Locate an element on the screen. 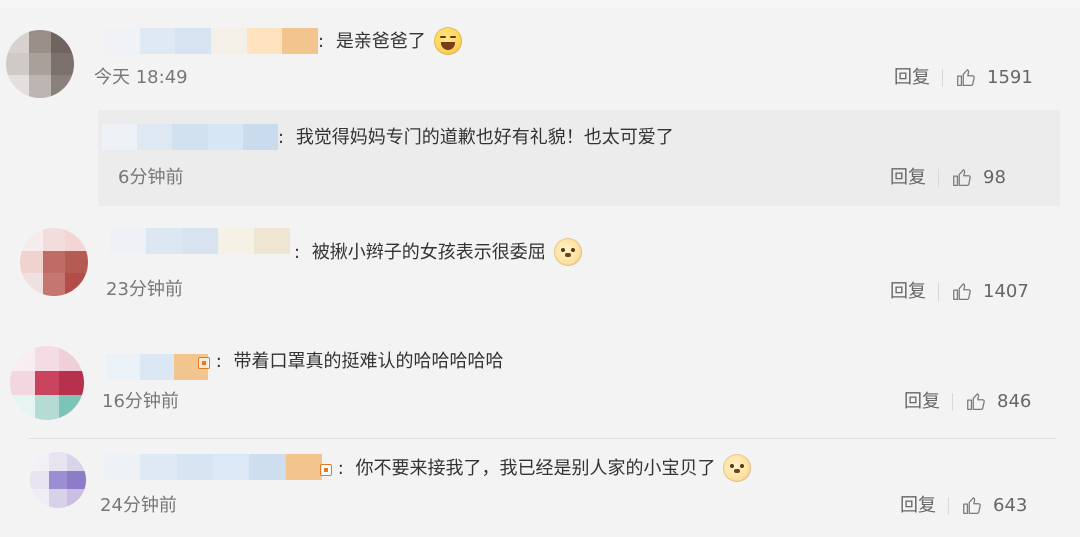  comment-actions: 回复 643 is located at coordinates (963, 506).